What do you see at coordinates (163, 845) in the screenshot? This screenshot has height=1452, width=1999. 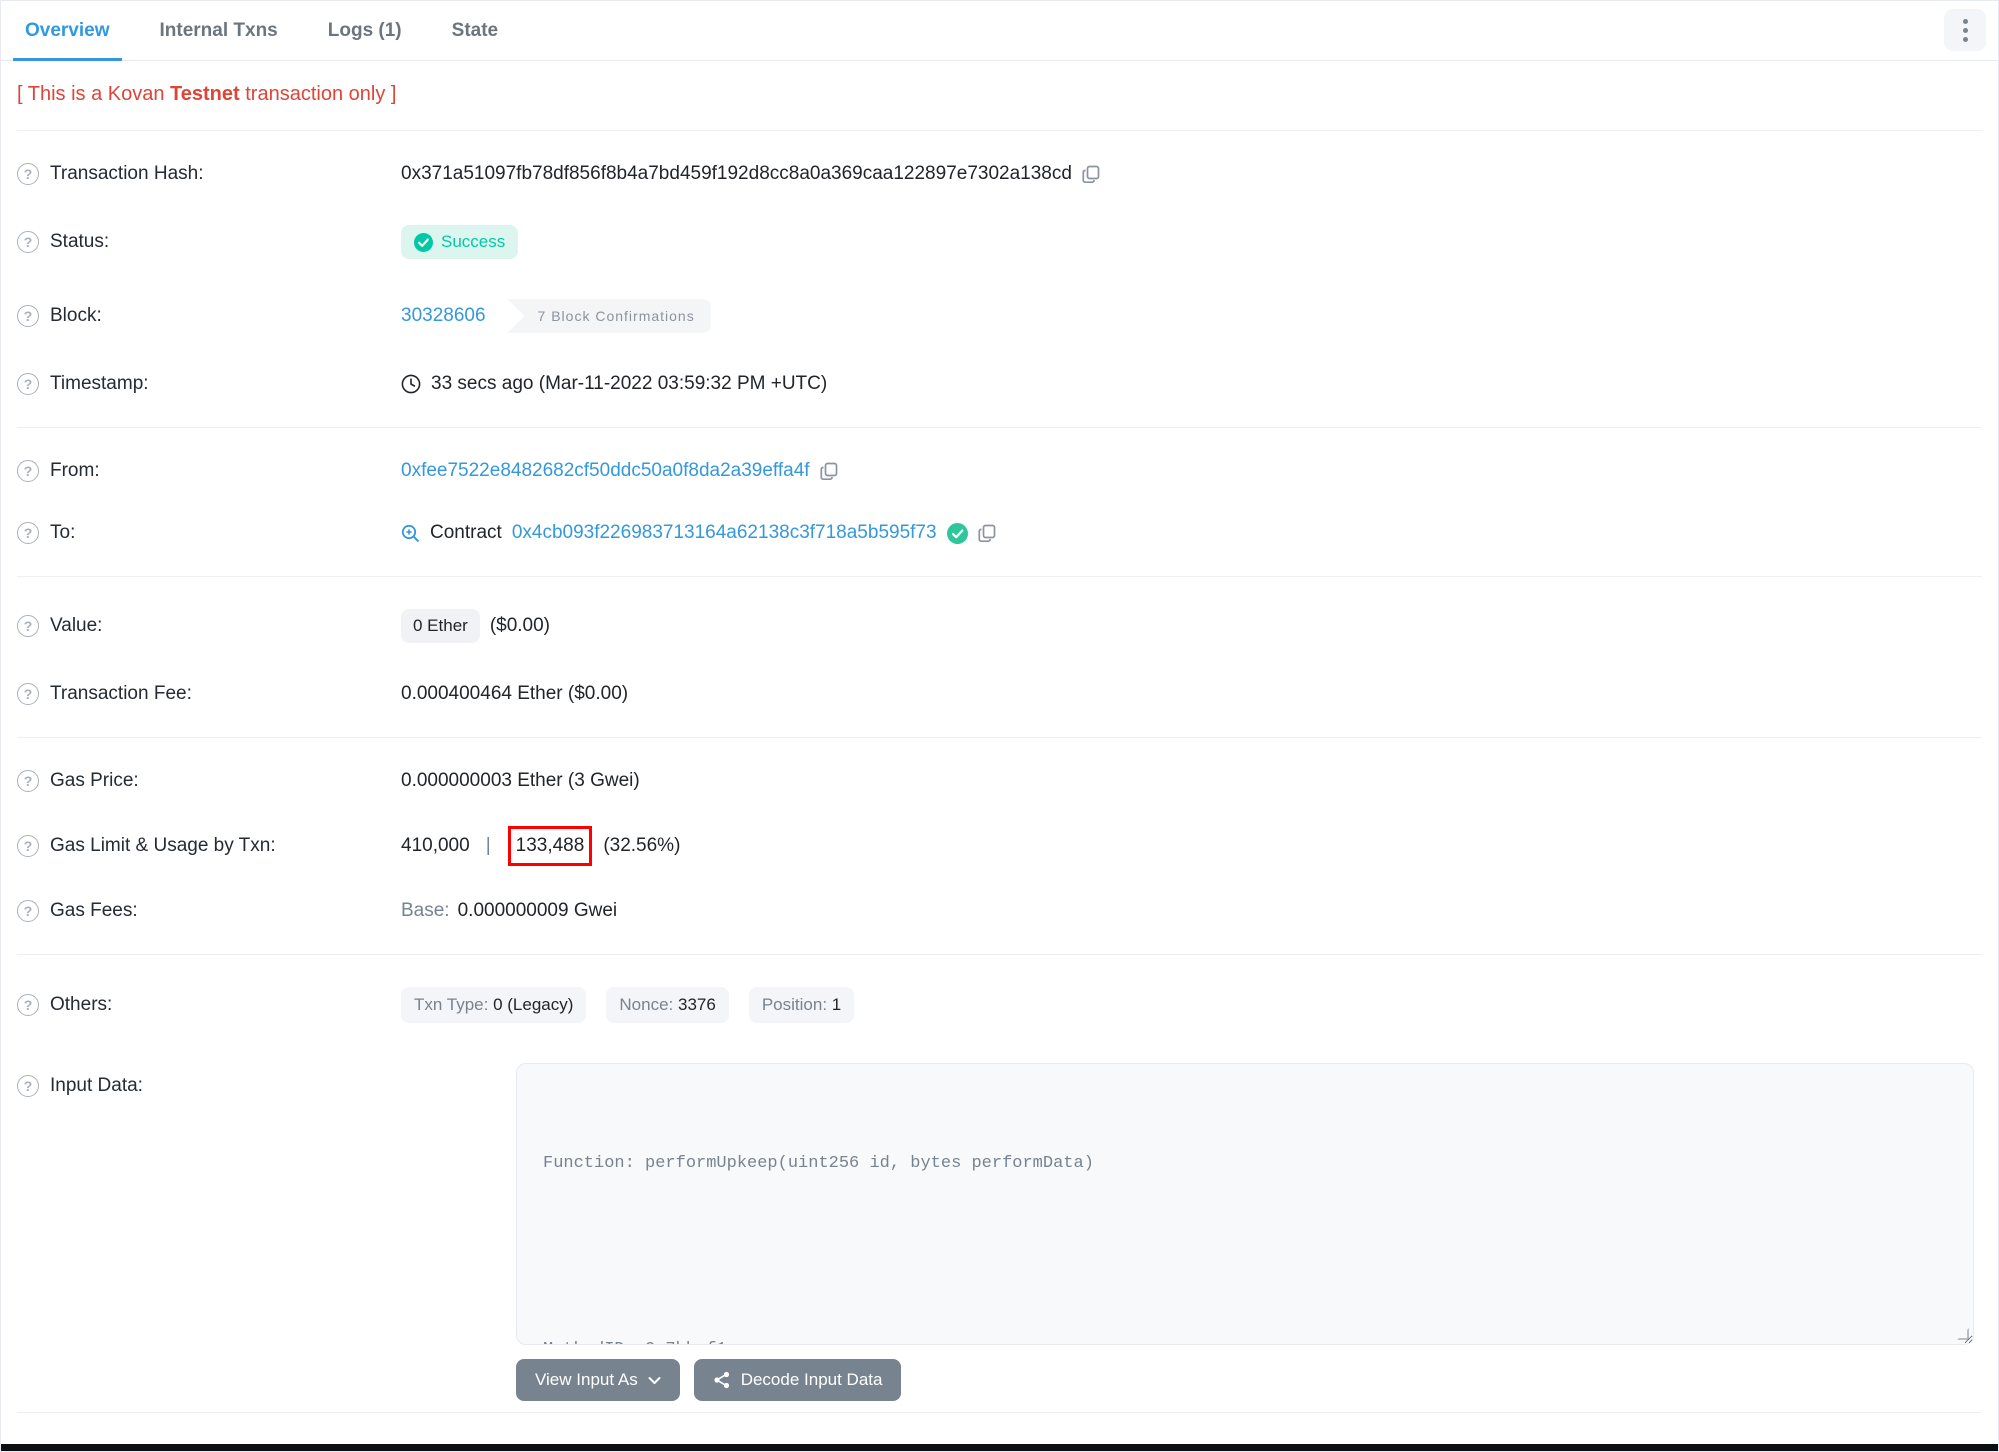 I see `gas-limit-label: Gas Limit & Usage by Txn:` at bounding box center [163, 845].